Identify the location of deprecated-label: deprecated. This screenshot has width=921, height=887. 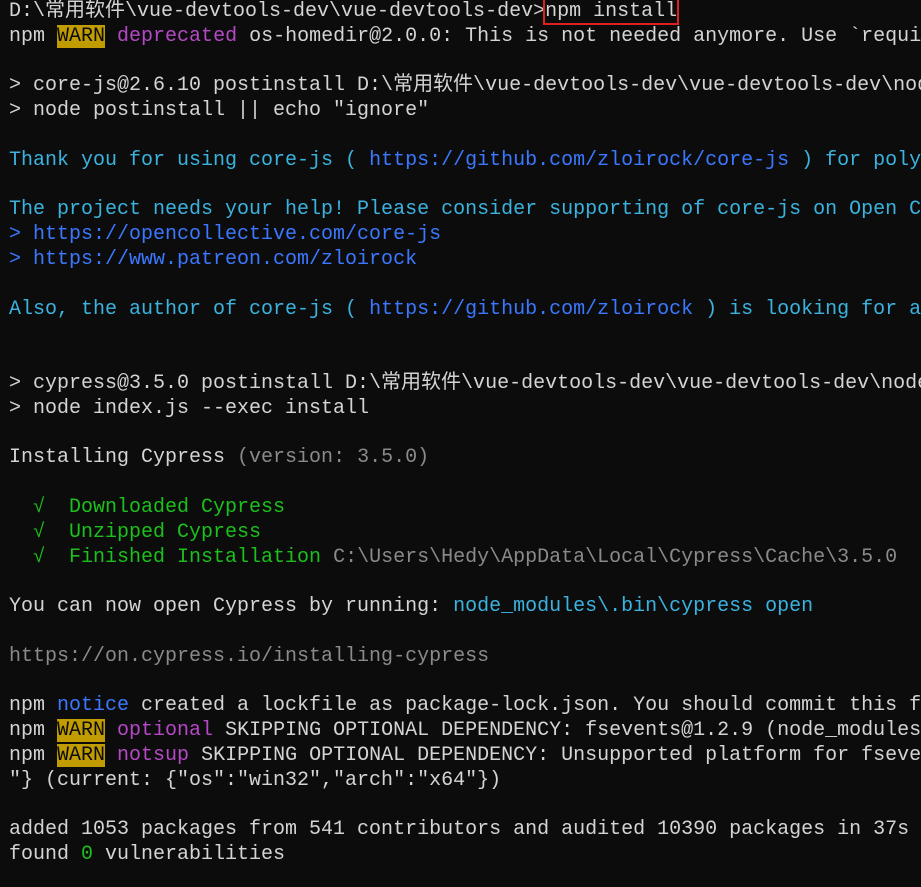
(177, 36).